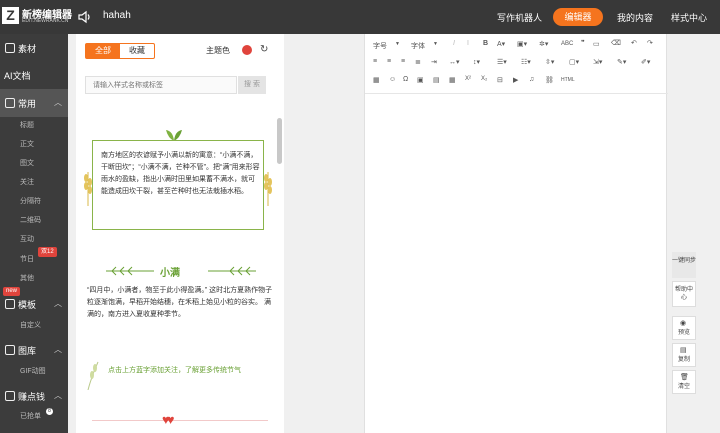 This screenshot has width=720, height=433. I want to click on nav-style-center: 样式中心, so click(689, 17).